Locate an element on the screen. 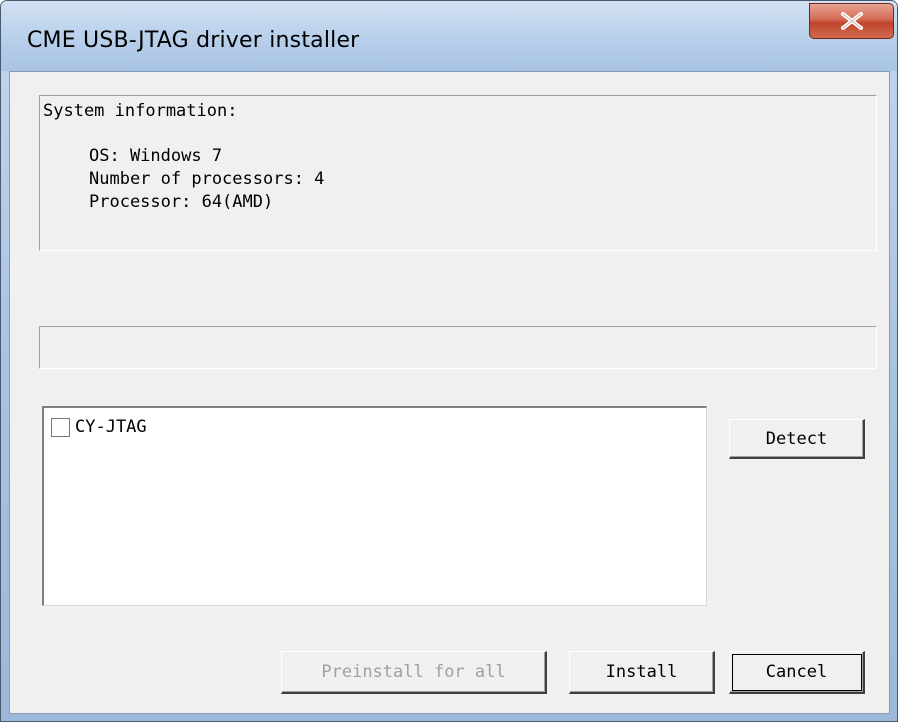 Image resolution: width=900 pixels, height=724 pixels. window-title: CME USB-JTAG driver installer is located at coordinates (193, 40).